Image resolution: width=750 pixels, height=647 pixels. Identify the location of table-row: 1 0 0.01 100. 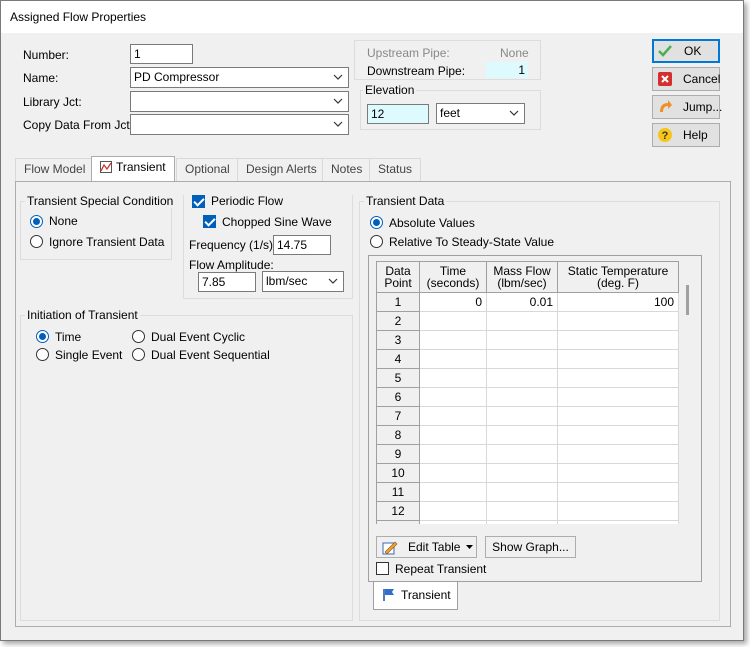
(527, 302).